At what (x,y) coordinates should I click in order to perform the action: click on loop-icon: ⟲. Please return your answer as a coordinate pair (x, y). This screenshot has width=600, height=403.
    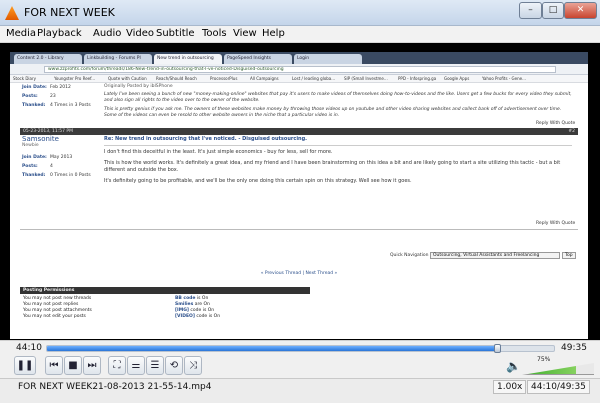
    Looking at the image, I should click on (174, 365).